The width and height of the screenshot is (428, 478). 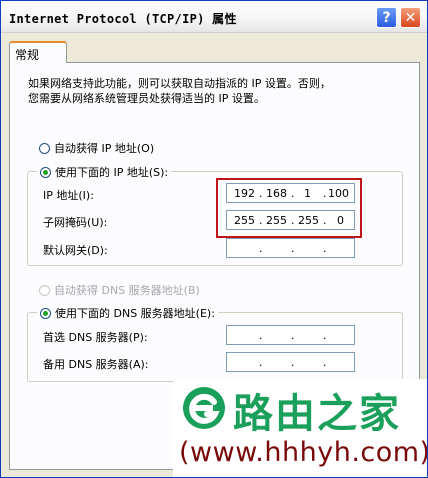 I want to click on help-button: ?, so click(x=386, y=17).